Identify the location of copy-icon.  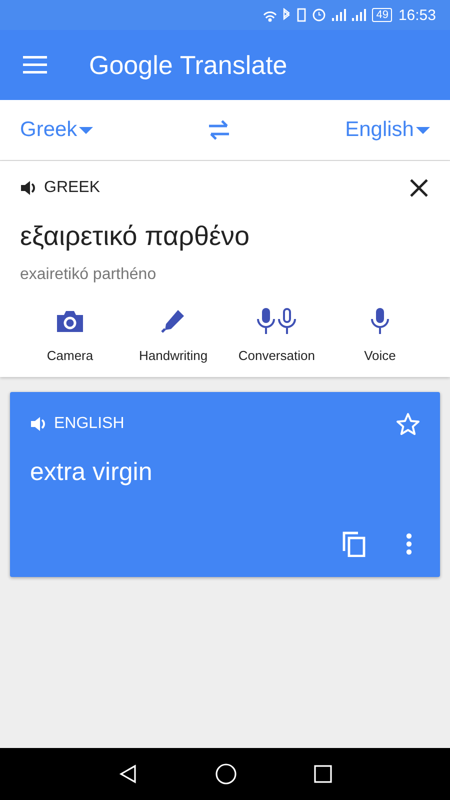
(354, 544).